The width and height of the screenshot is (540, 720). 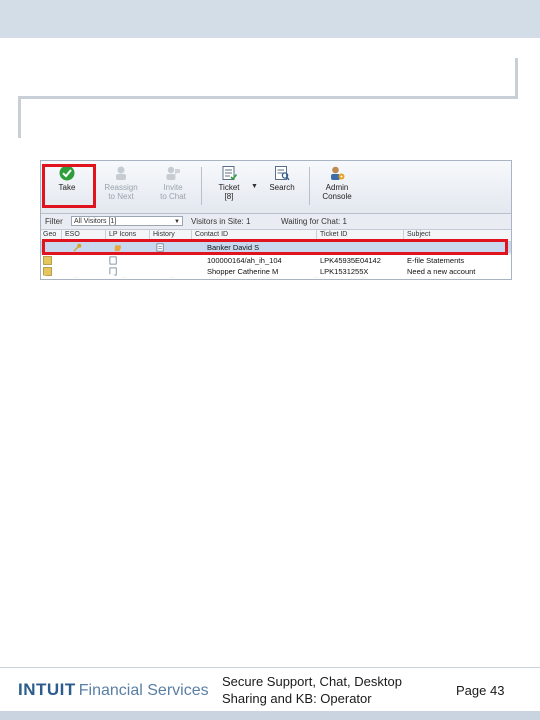 What do you see at coordinates (19, 117) in the screenshot?
I see `decorative-bracket-left` at bounding box center [19, 117].